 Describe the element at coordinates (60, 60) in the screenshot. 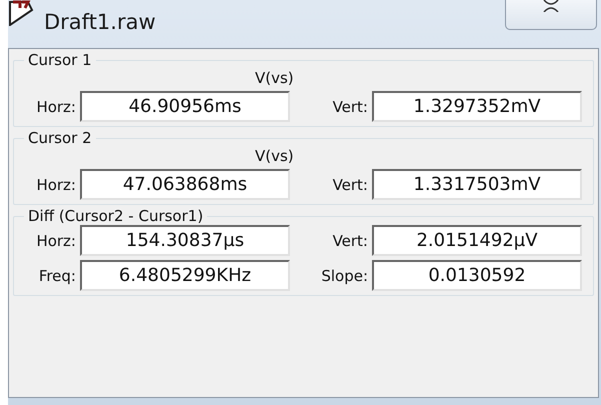

I see `group-title: Cursor 1` at that location.